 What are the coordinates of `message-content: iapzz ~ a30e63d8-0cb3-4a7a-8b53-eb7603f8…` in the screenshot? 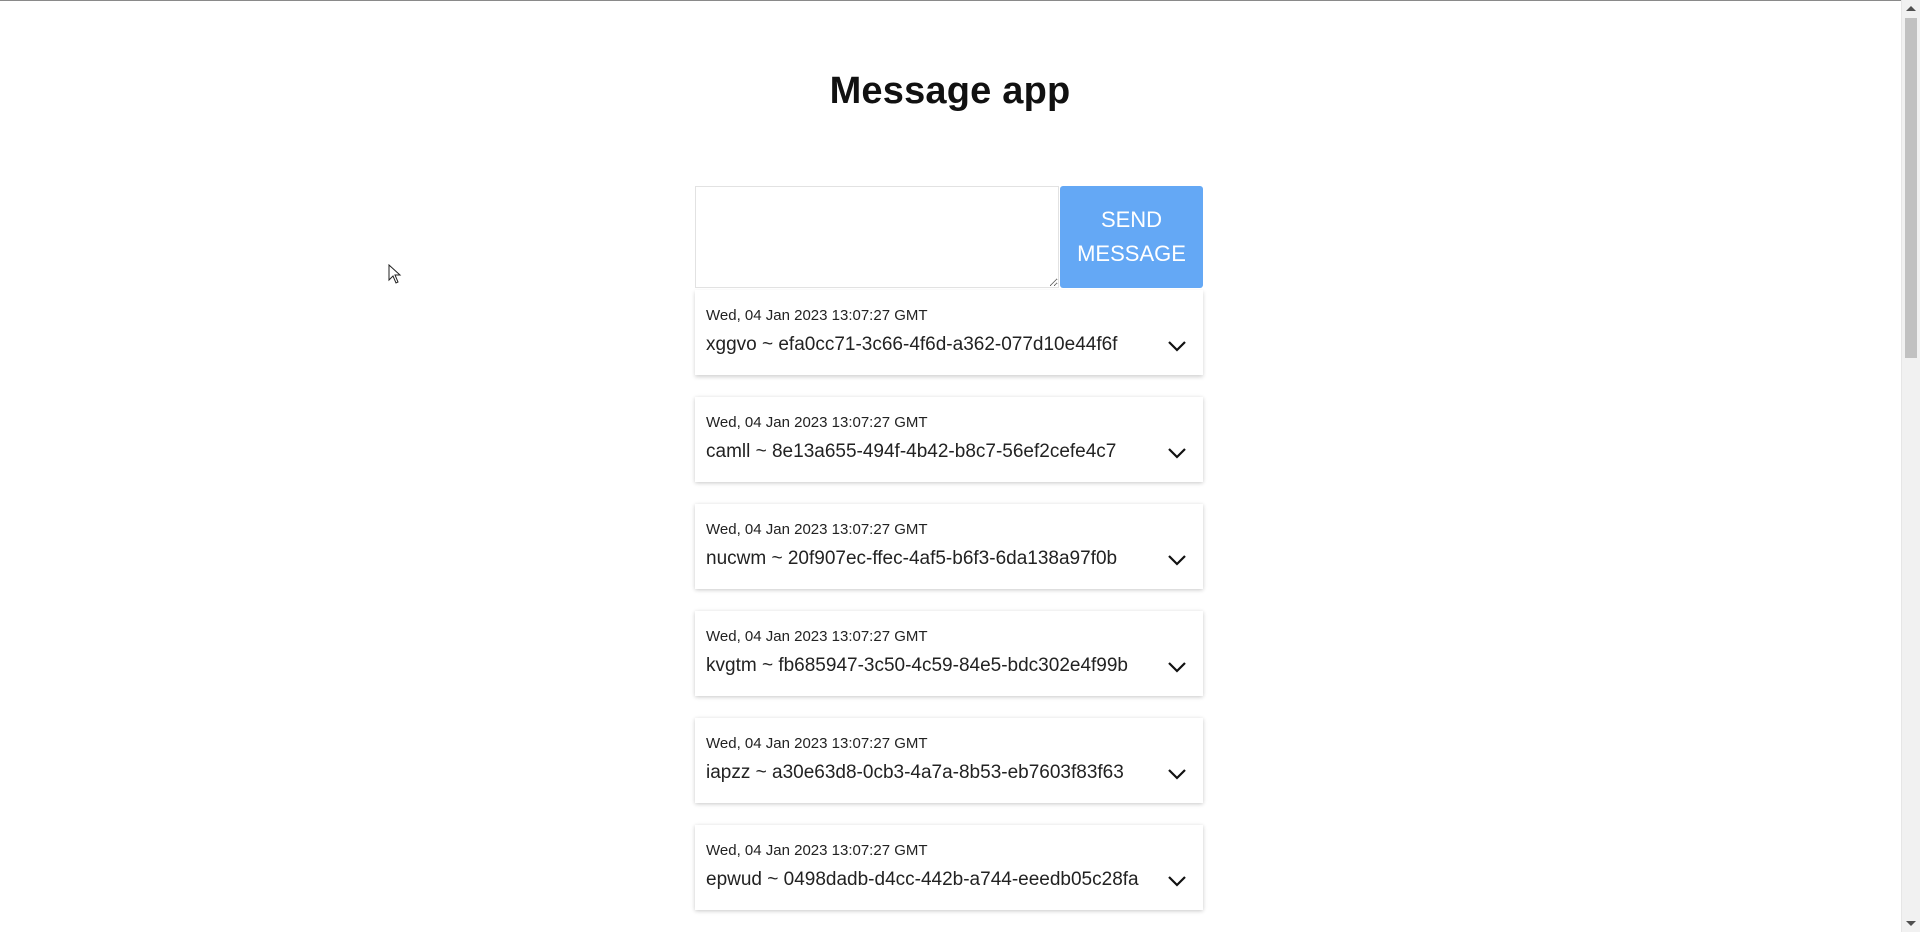 It's located at (915, 772).